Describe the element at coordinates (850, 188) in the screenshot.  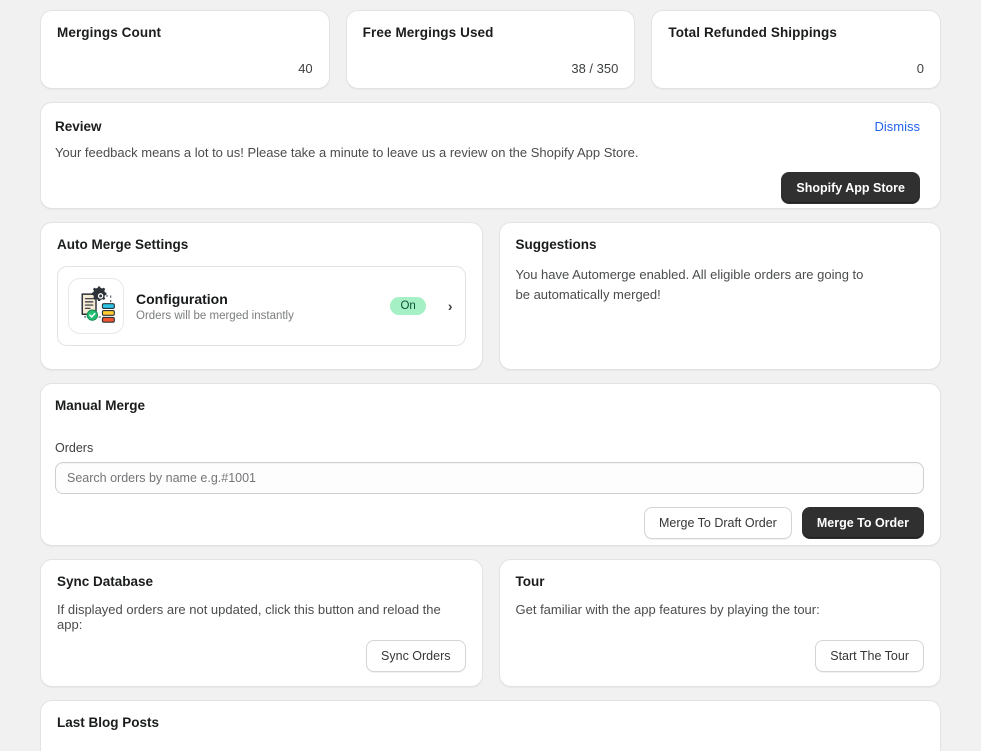
I see `shopify-app-store-button: Shopify App Store` at that location.